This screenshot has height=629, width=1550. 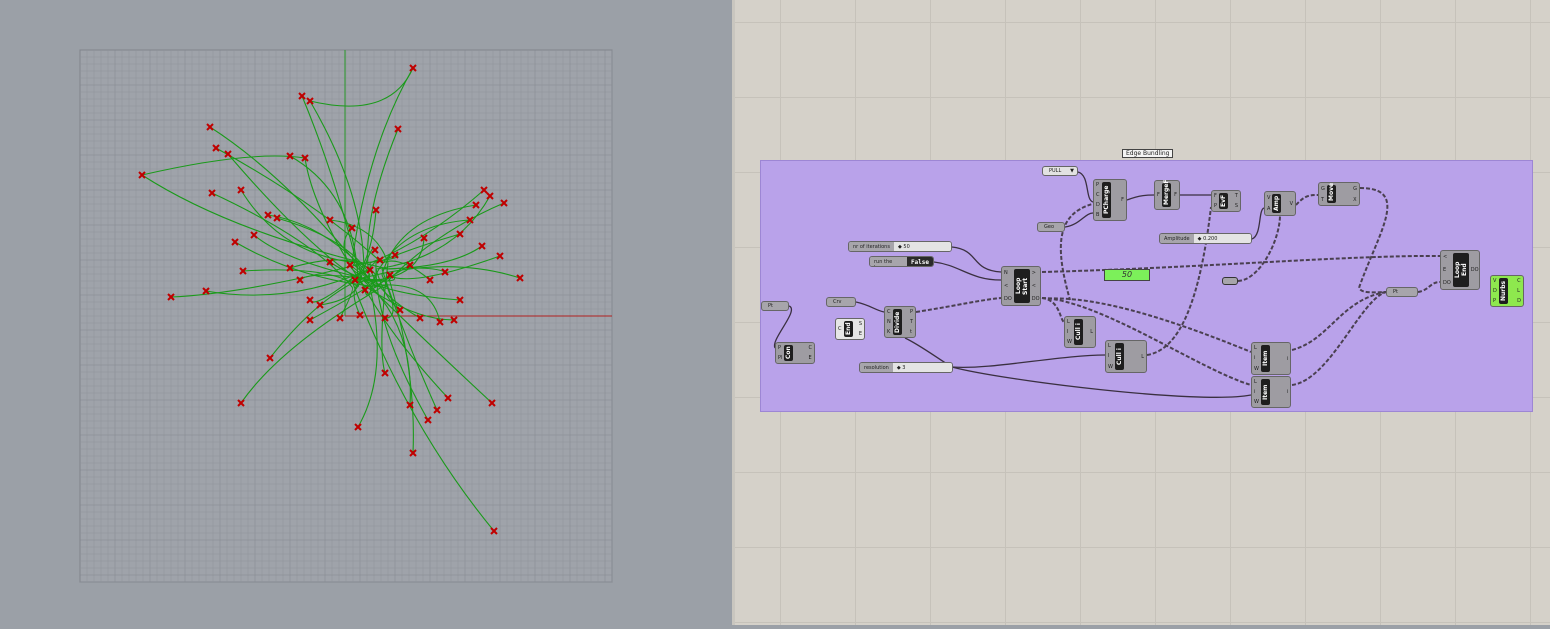 I want to click on output-port: >, so click(x=1036, y=273).